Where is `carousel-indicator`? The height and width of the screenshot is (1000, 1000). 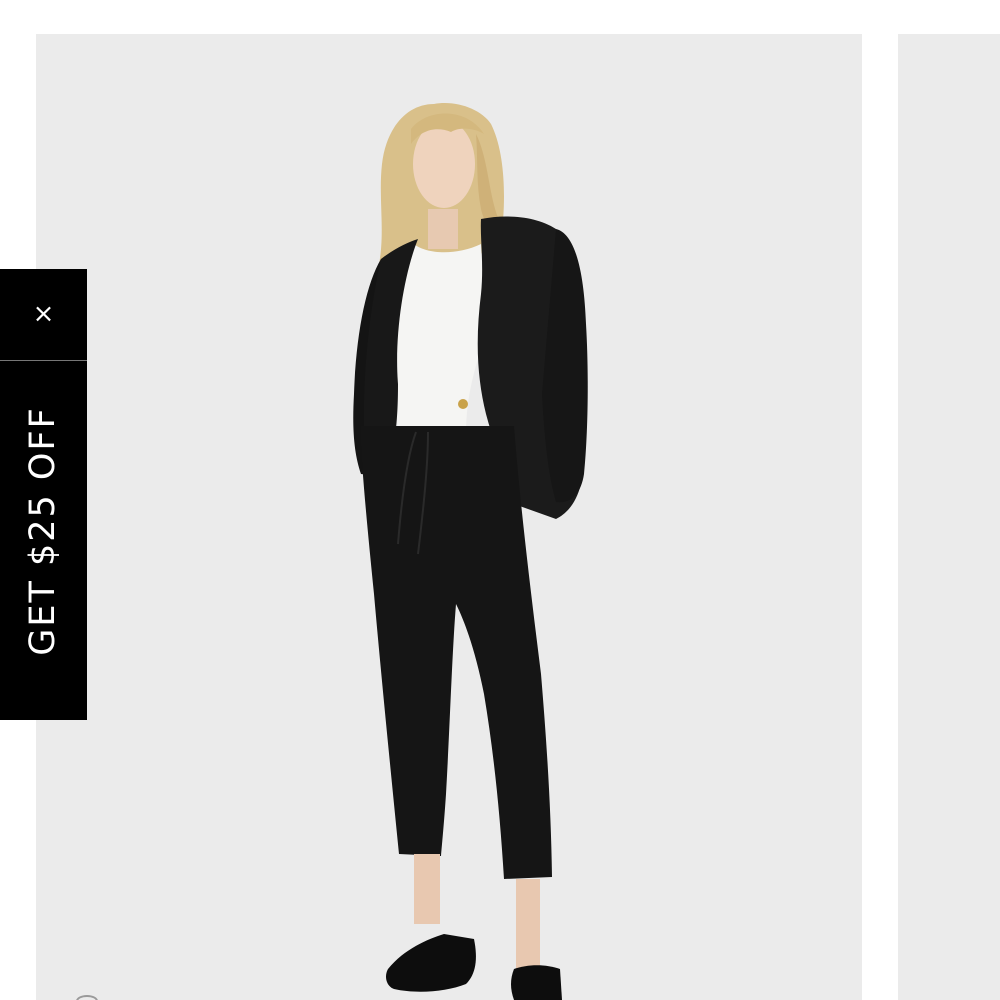 carousel-indicator is located at coordinates (87, 997).